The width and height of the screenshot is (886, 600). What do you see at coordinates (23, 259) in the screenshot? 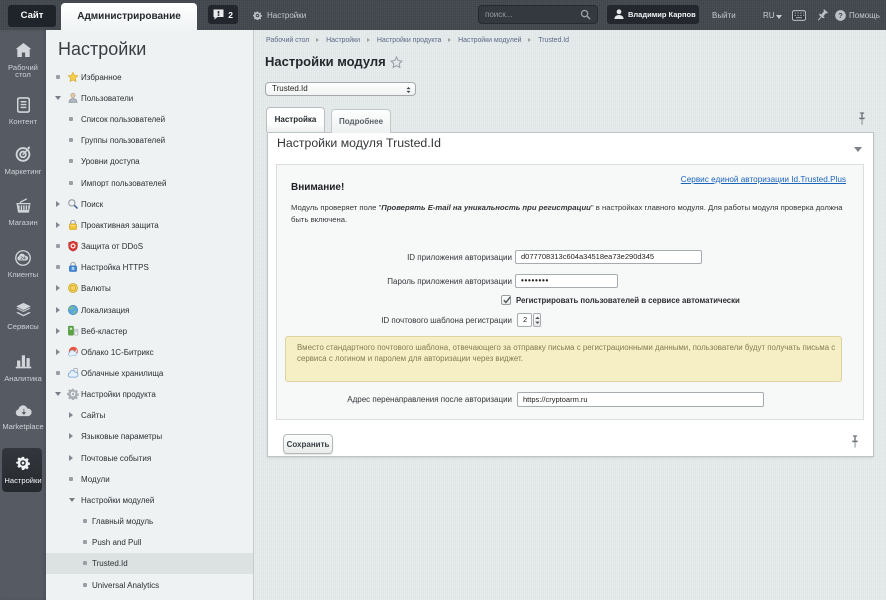
I see `svg-text: 24` at bounding box center [23, 259].